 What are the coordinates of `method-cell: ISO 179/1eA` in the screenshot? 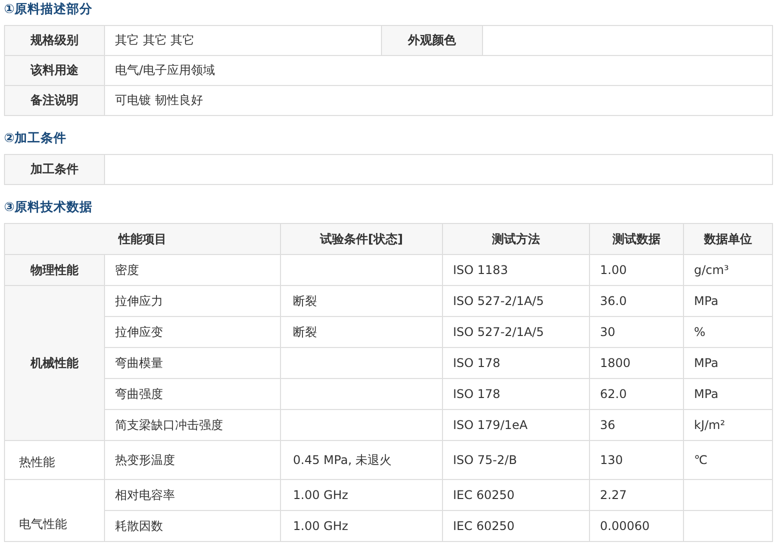 It's located at (516, 425).